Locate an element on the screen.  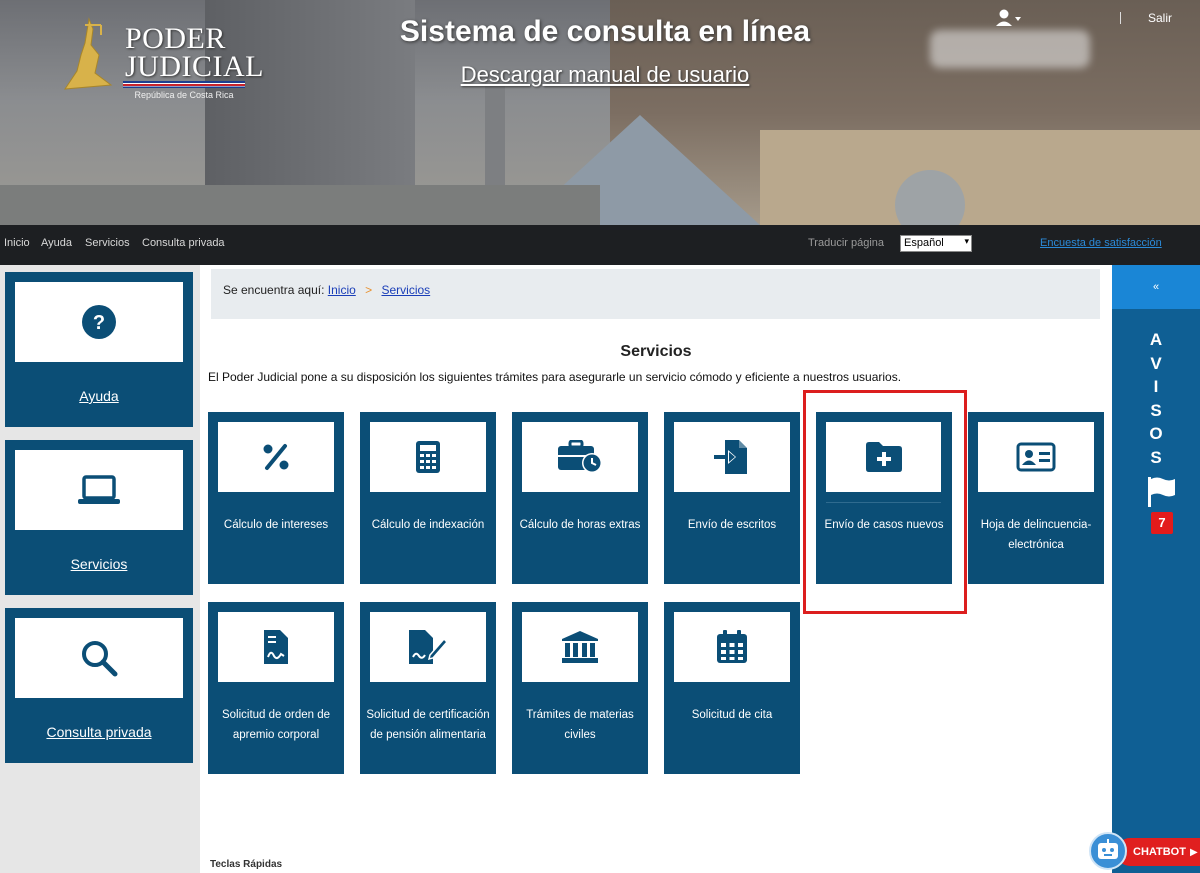
avisos-letter: O is located at coordinates (1156, 433).